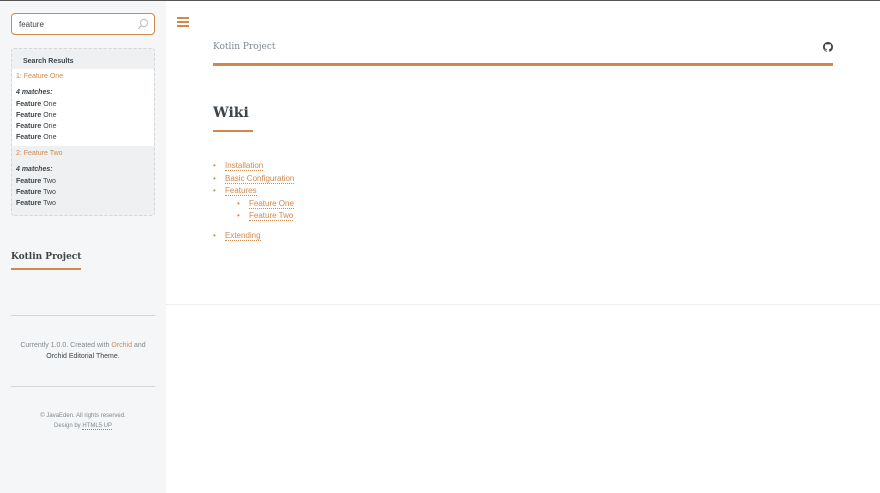 This screenshot has width=880, height=493. What do you see at coordinates (143, 24) in the screenshot?
I see `search-icon` at bounding box center [143, 24].